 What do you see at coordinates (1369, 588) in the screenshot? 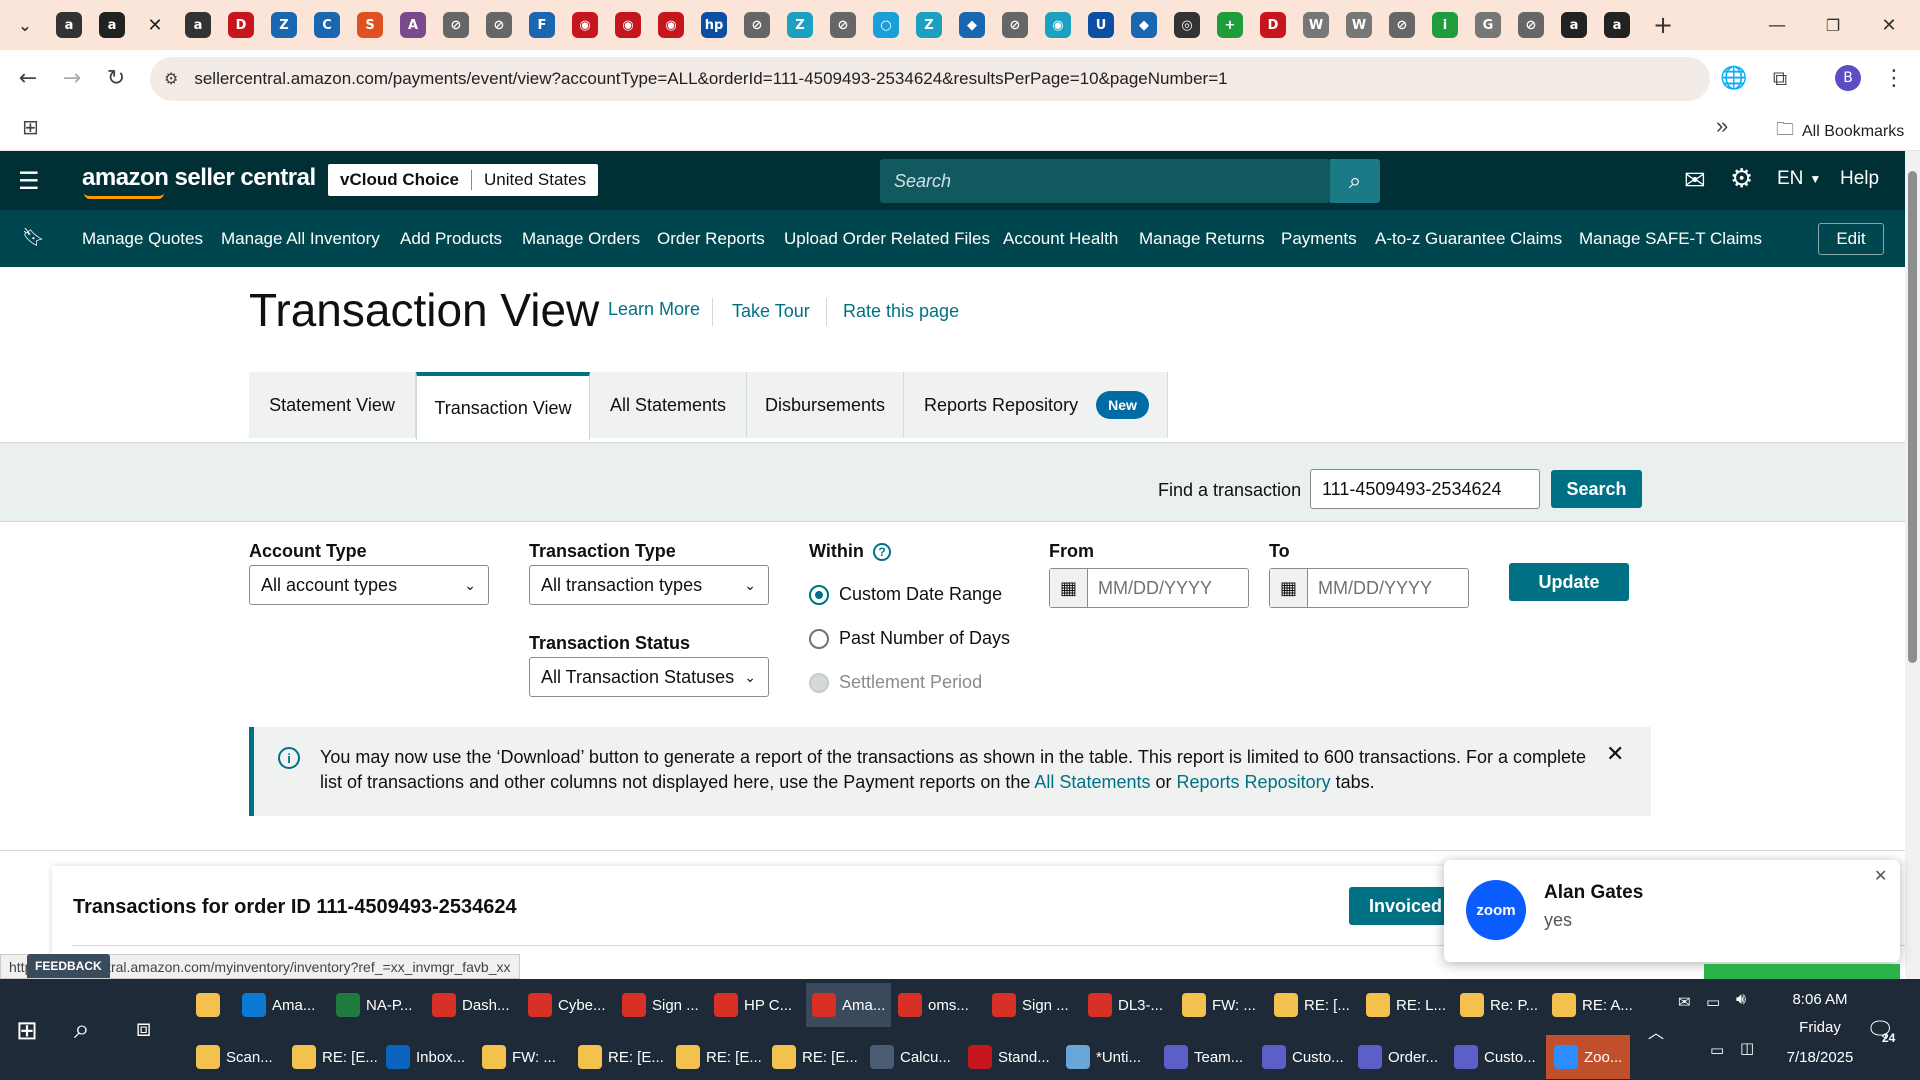
I see `to-date-input: ▦ MM/DD/YYYY` at bounding box center [1369, 588].